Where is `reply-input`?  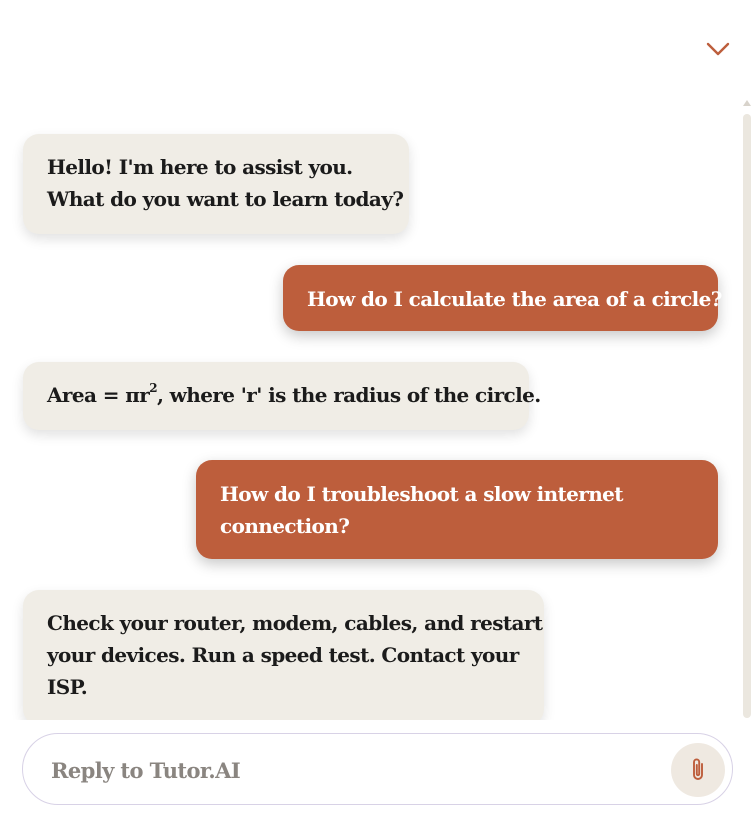 reply-input is located at coordinates (351, 770).